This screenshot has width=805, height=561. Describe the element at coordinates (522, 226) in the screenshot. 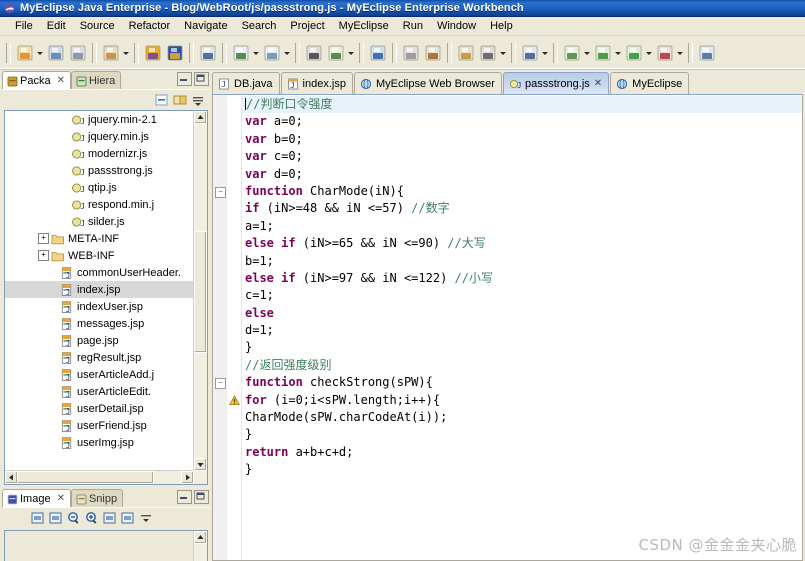

I see `code-line: a=1;` at that location.